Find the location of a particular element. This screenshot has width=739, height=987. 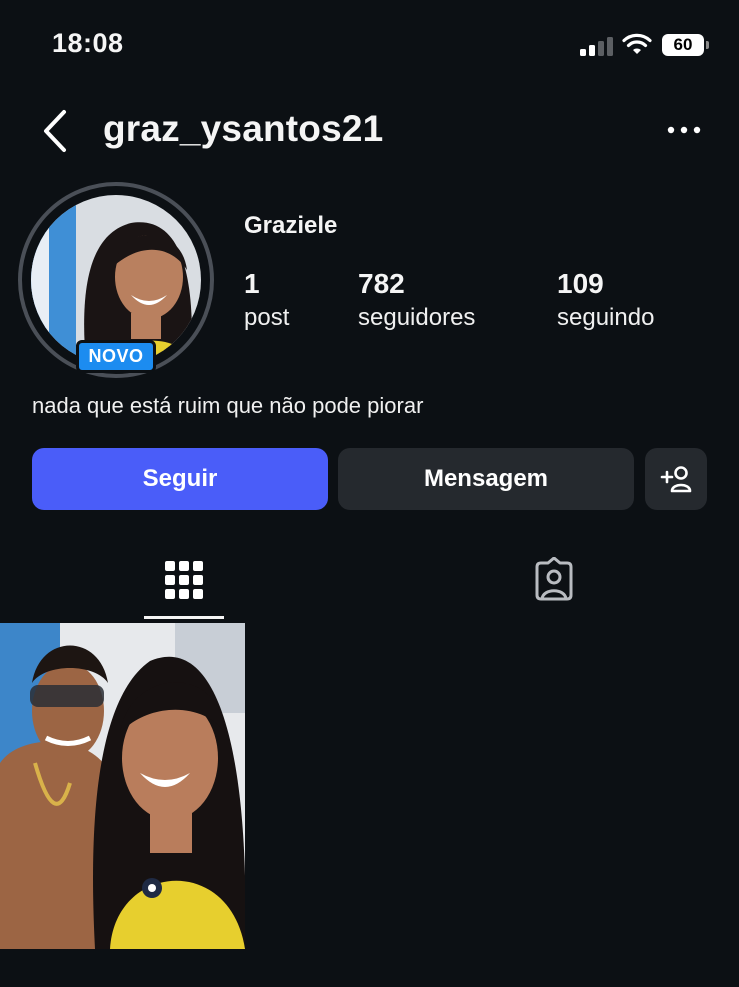

stat-posts-label: post is located at coordinates (267, 317).